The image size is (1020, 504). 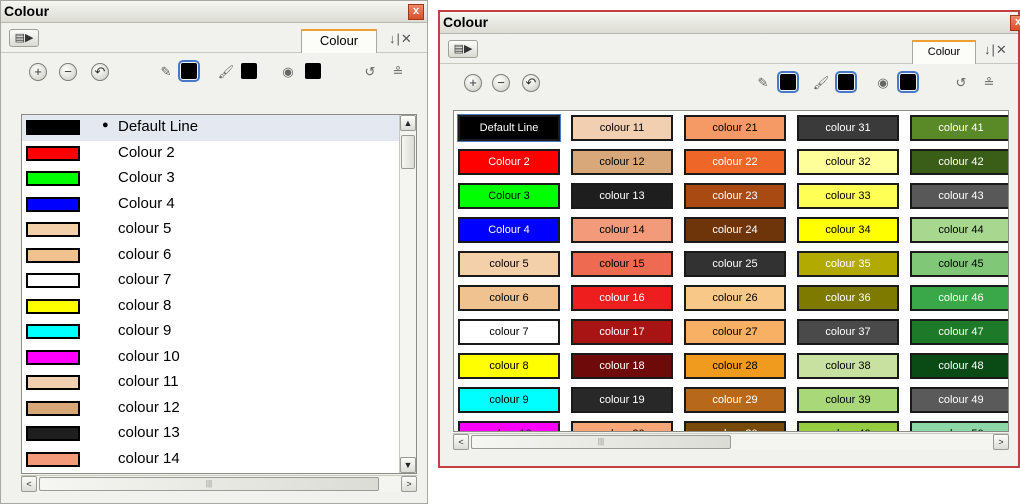 I want to click on colour-swatch-cell: colour 30, so click(x=735, y=426).